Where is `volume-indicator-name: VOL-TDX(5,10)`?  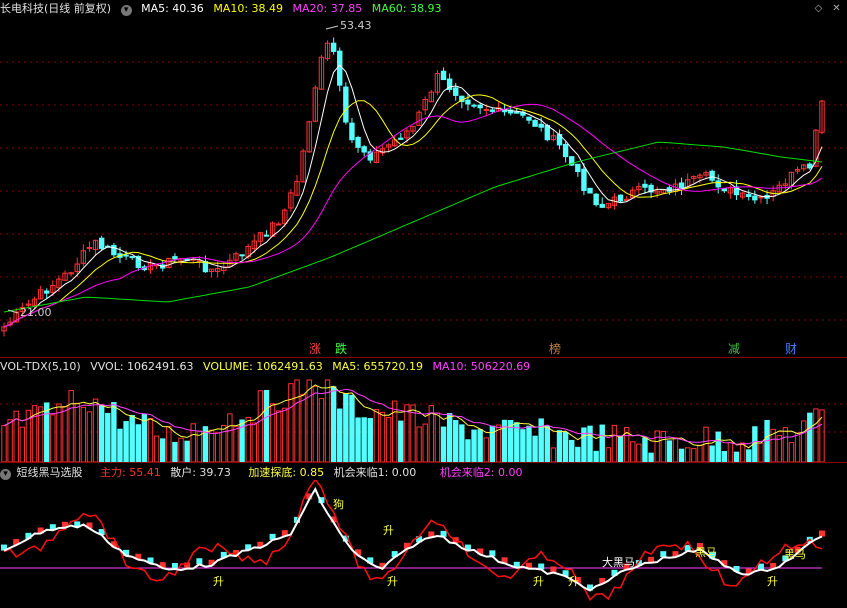 volume-indicator-name: VOL-TDX(5,10) is located at coordinates (40, 366).